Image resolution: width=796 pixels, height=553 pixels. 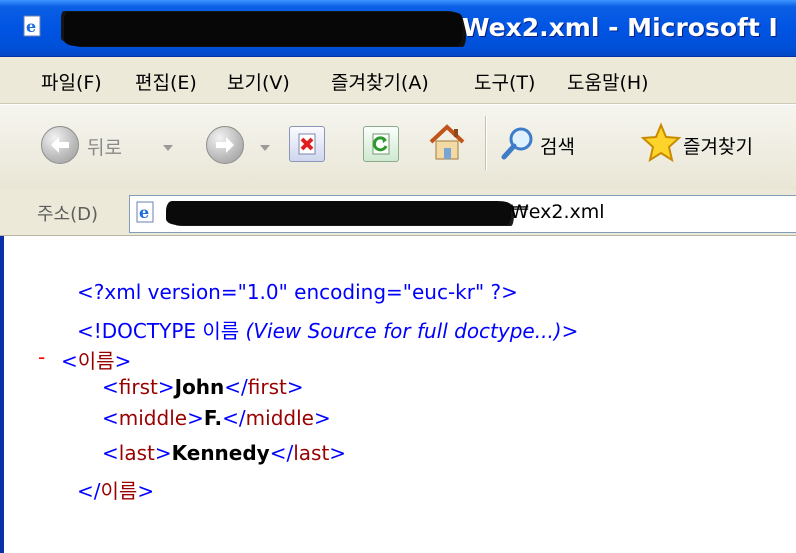 I want to click on doctype-prefix: <!DOCTYPE 이름, so click(x=161, y=331).